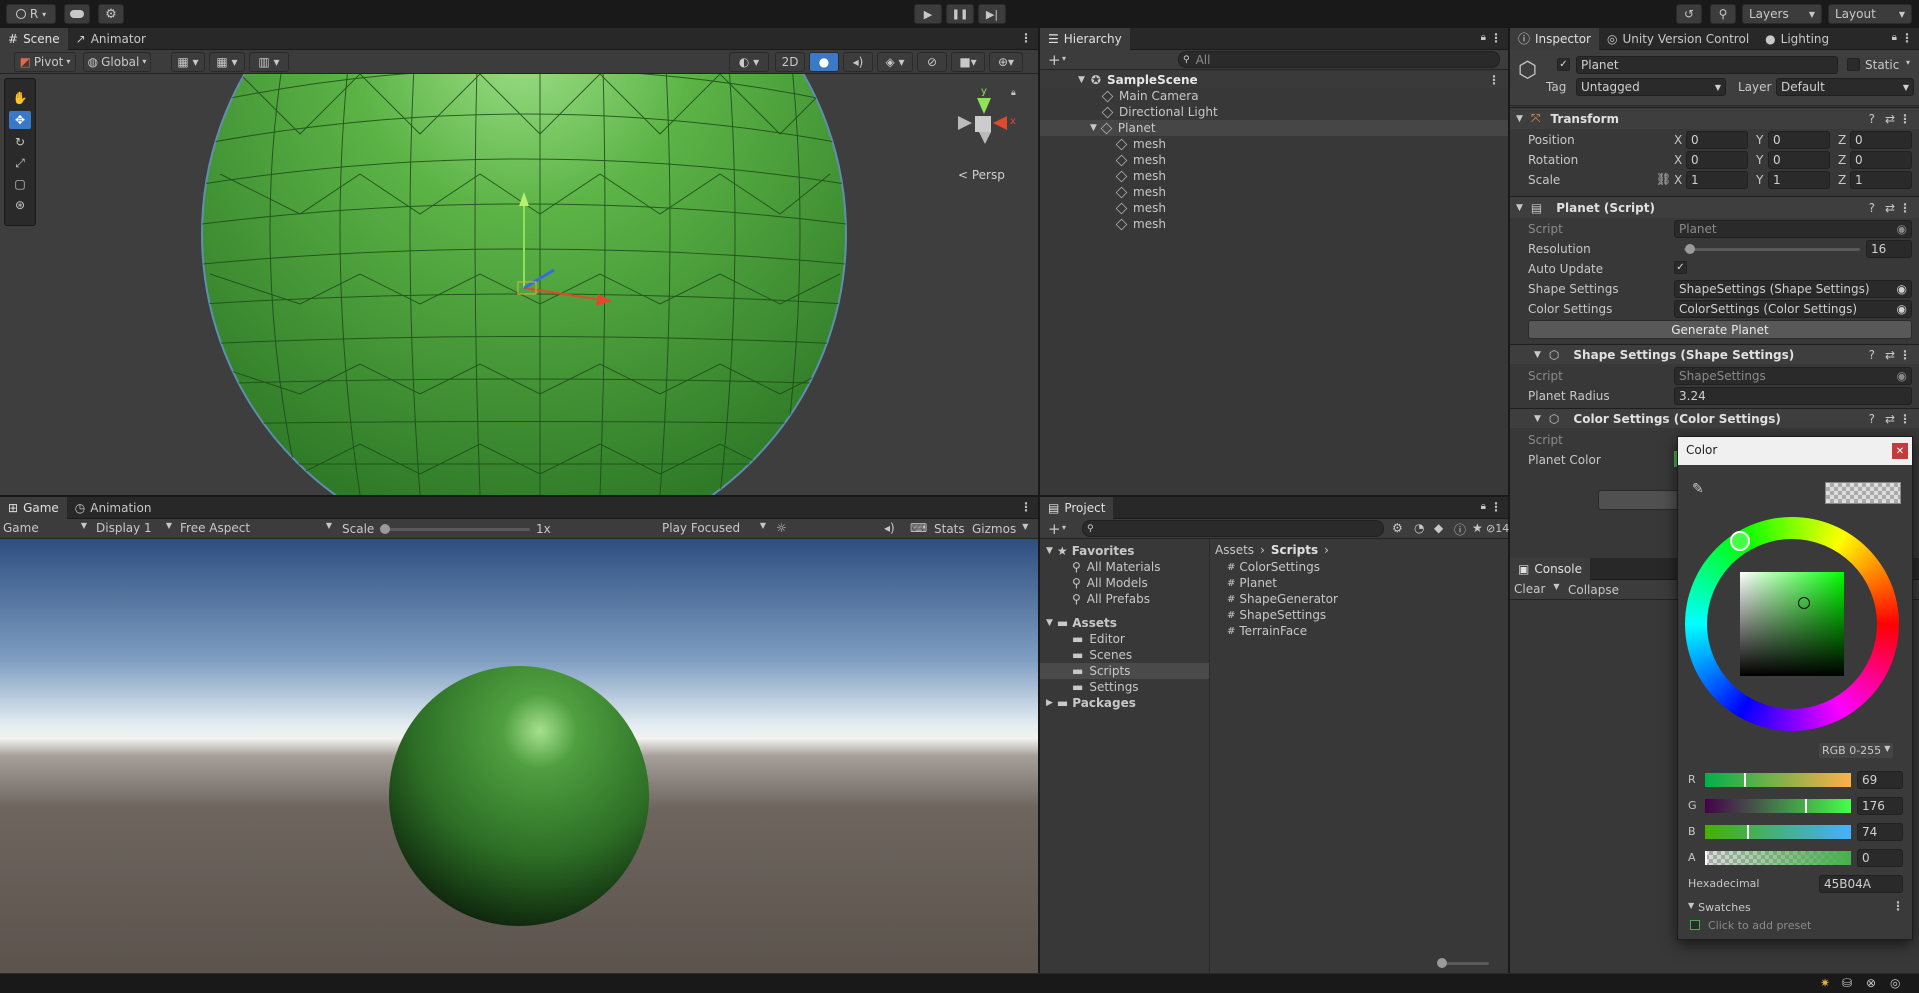  What do you see at coordinates (1124, 551) in the screenshot?
I see `favorites-row: ▼ ★ Favorites` at bounding box center [1124, 551].